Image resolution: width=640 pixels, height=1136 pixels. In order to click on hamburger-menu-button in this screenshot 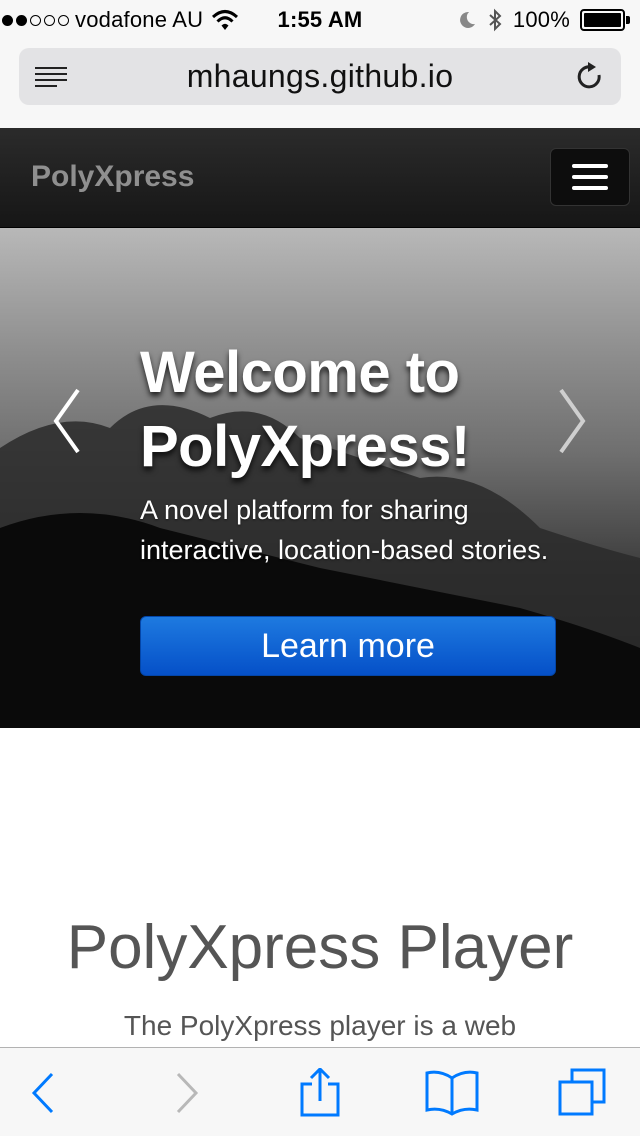, I will do `click(590, 177)`.